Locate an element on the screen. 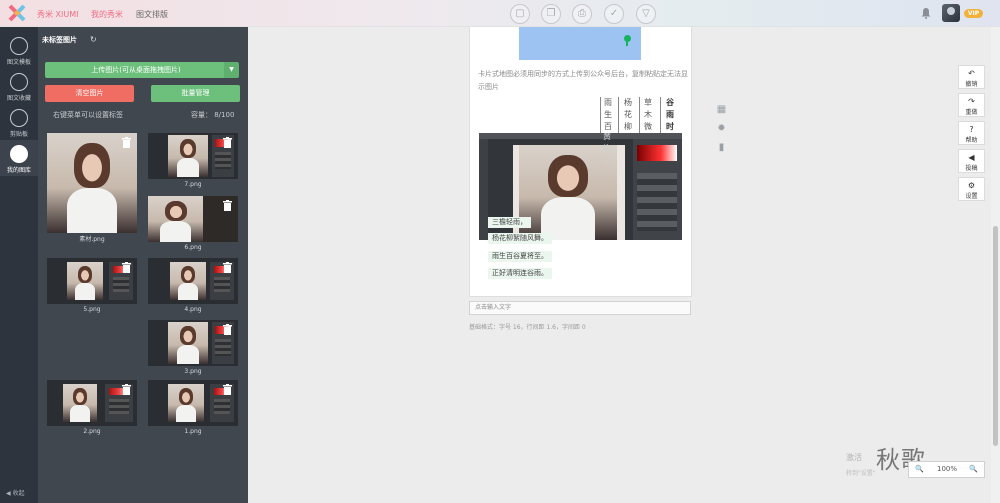 The height and width of the screenshot is (503, 1000). copy-icon: ❐ is located at coordinates (551, 14).